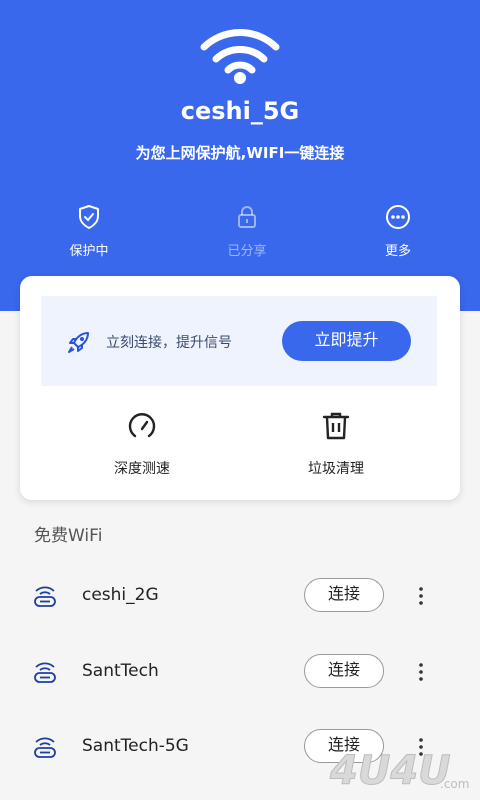  I want to click on rocket-icon, so click(78, 342).